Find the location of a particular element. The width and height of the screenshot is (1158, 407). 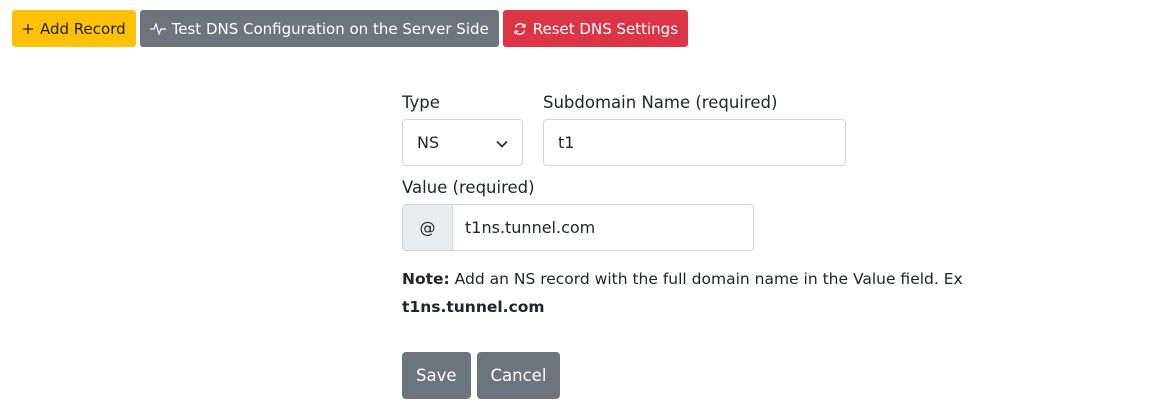

cancel-button: Cancel is located at coordinates (518, 375).